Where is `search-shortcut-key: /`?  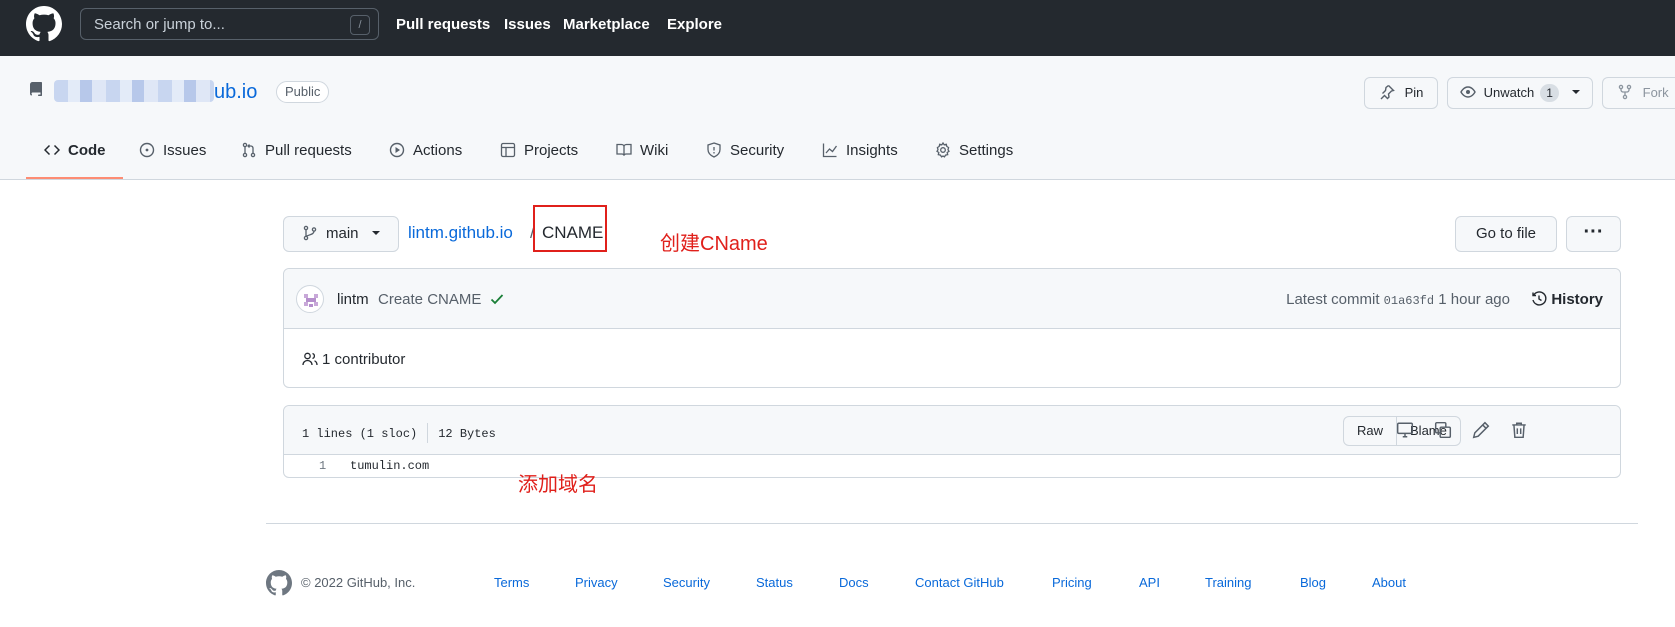 search-shortcut-key: / is located at coordinates (360, 25).